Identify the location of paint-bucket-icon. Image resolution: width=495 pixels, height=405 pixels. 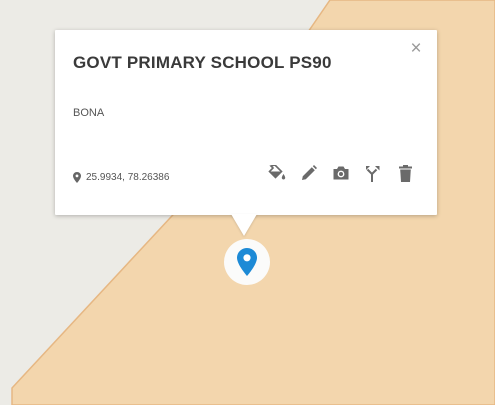
(276, 171).